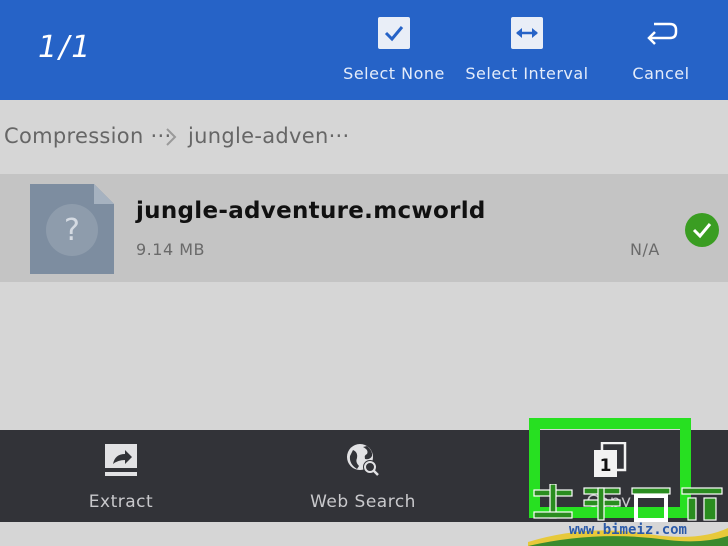  I want to click on extract-button: Extract, so click(121, 476).